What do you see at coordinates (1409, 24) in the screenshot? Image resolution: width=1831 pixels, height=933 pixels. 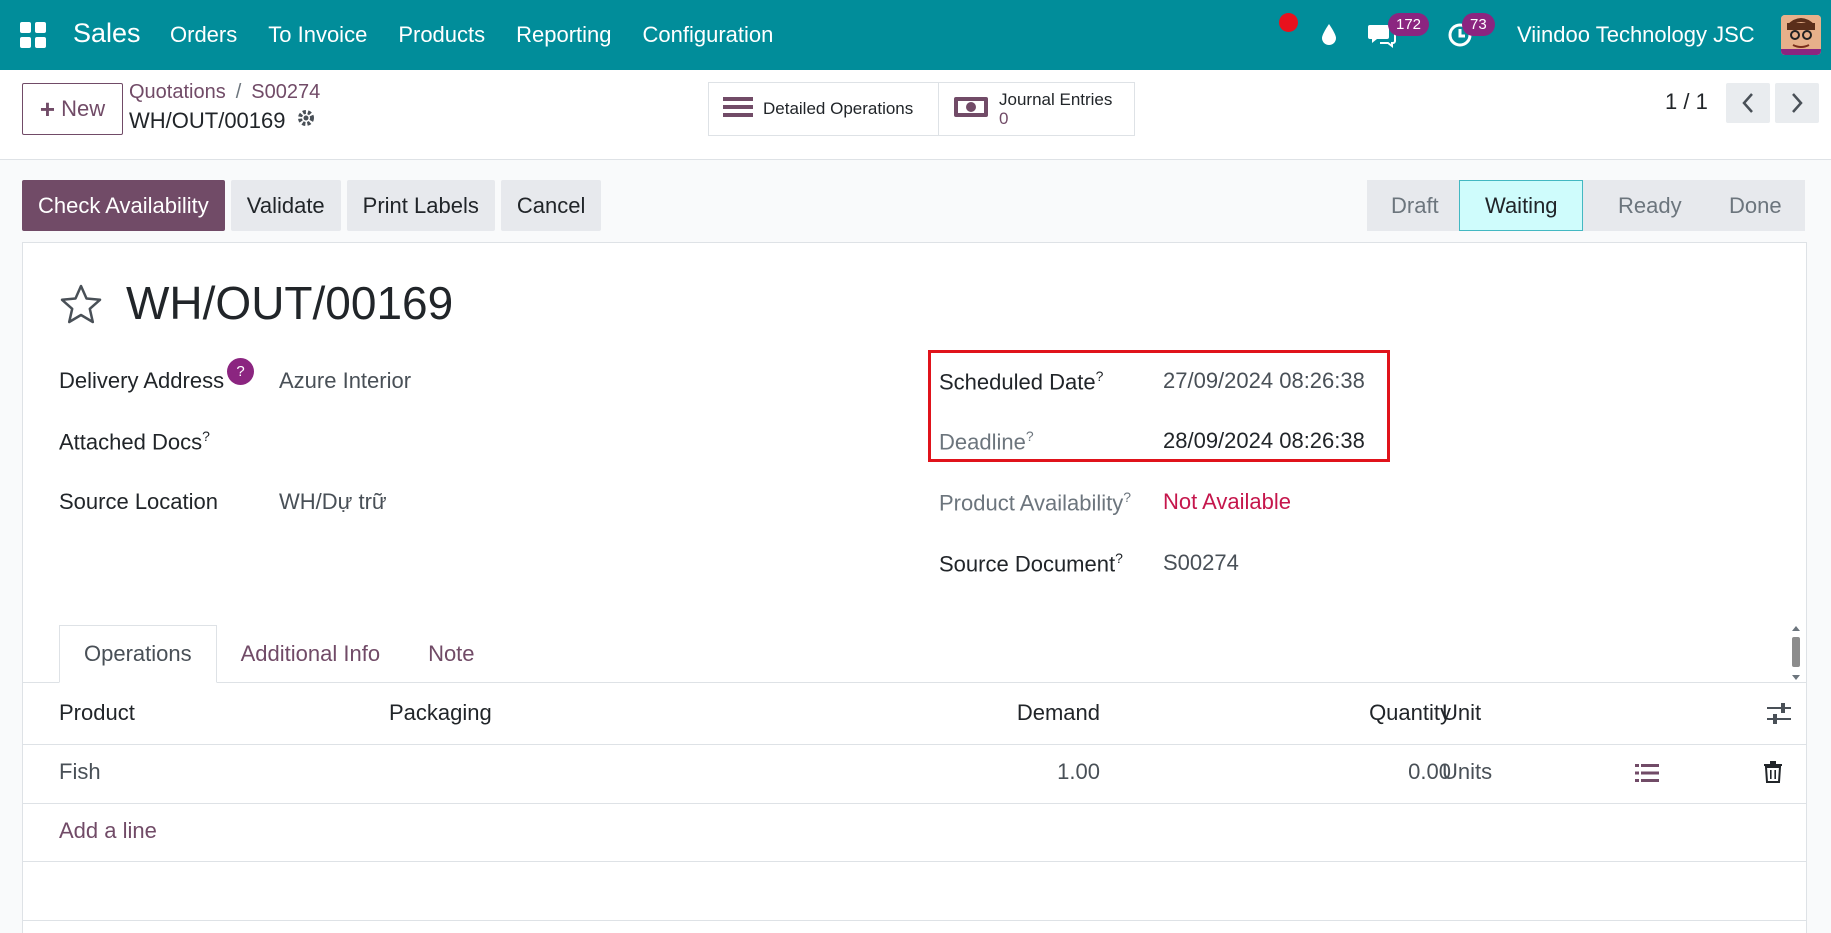 I see `chat-badge: 172` at bounding box center [1409, 24].